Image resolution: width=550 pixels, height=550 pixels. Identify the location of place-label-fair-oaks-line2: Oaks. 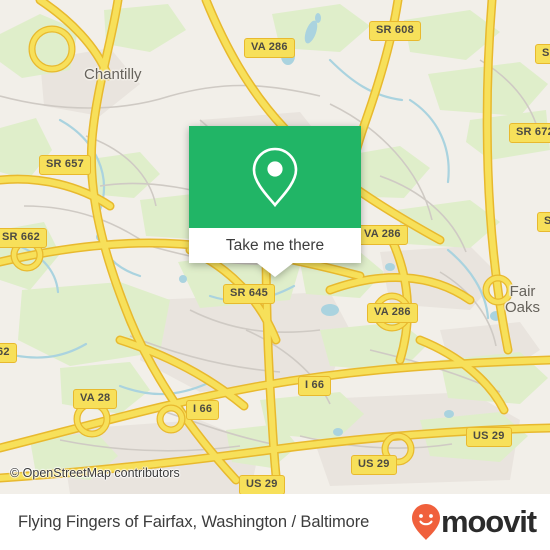
(523, 307).